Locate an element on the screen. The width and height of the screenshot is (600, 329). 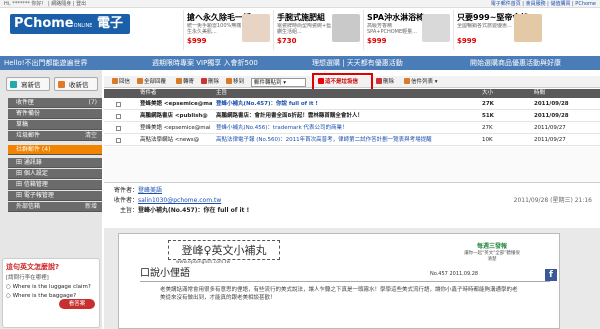
folder-contacts: 田 通訊錄 is located at coordinates (55, 163).